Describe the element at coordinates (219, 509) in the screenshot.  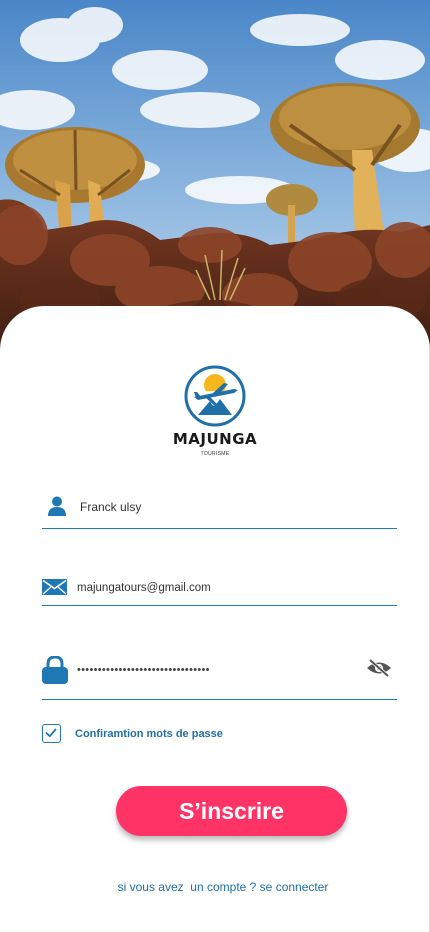
I see `name-field: Franck ulsy` at that location.